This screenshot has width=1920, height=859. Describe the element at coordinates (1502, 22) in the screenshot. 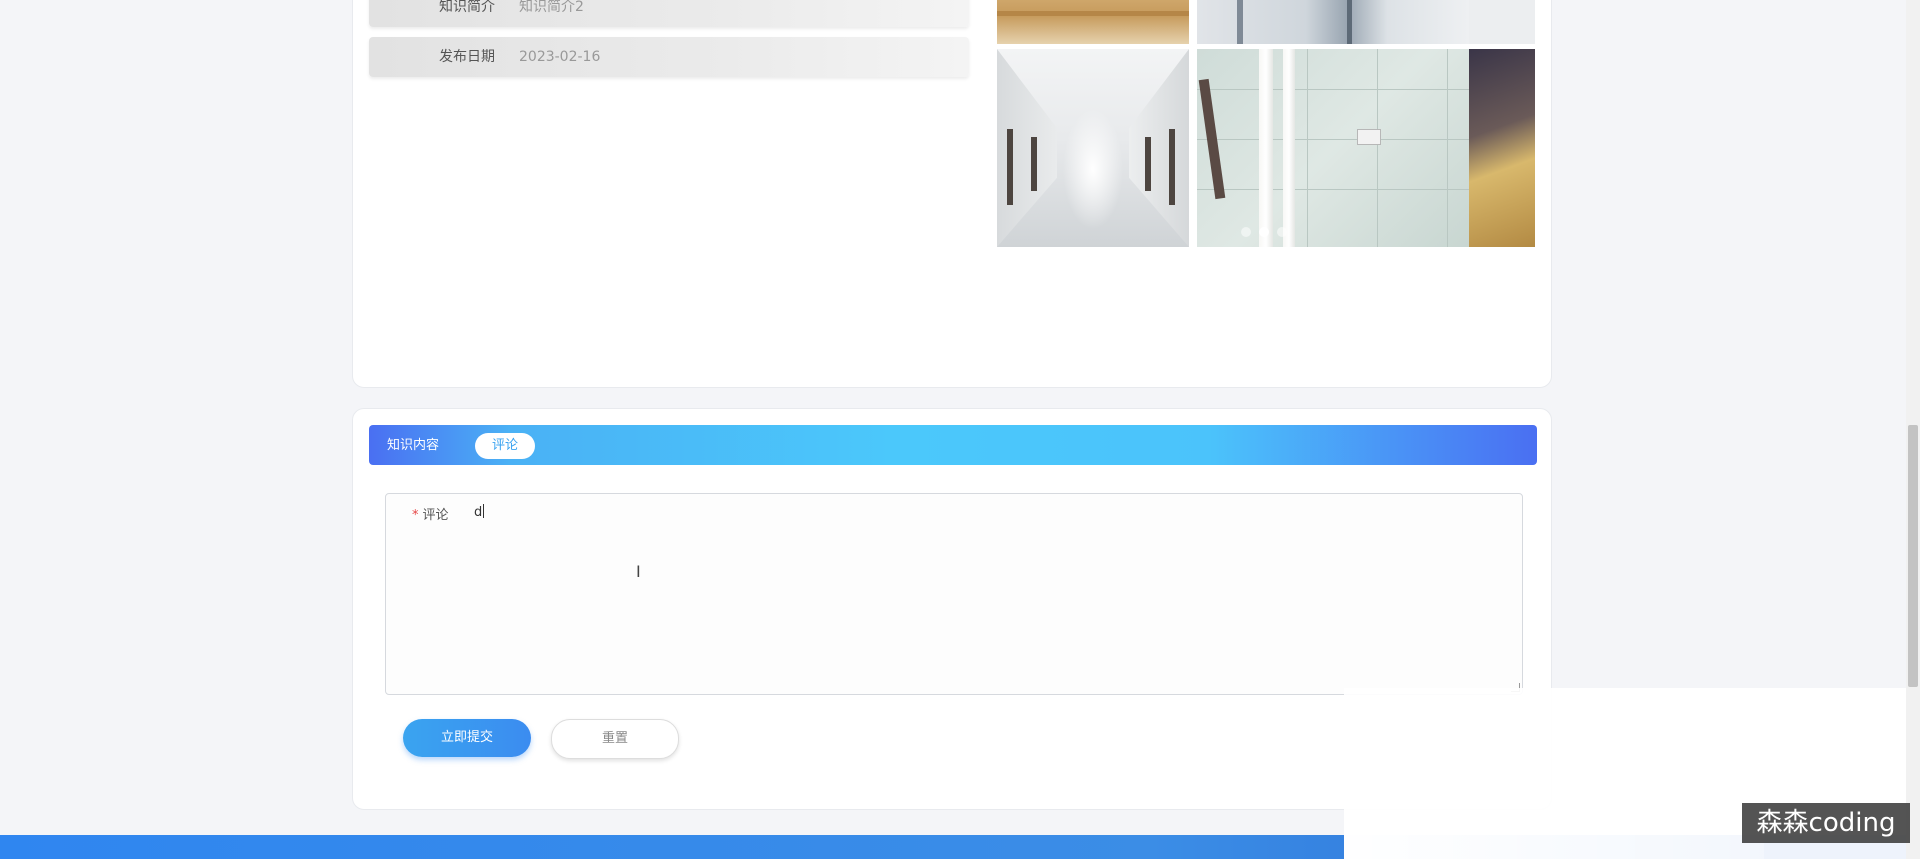

I see `gallery-image-edge` at that location.